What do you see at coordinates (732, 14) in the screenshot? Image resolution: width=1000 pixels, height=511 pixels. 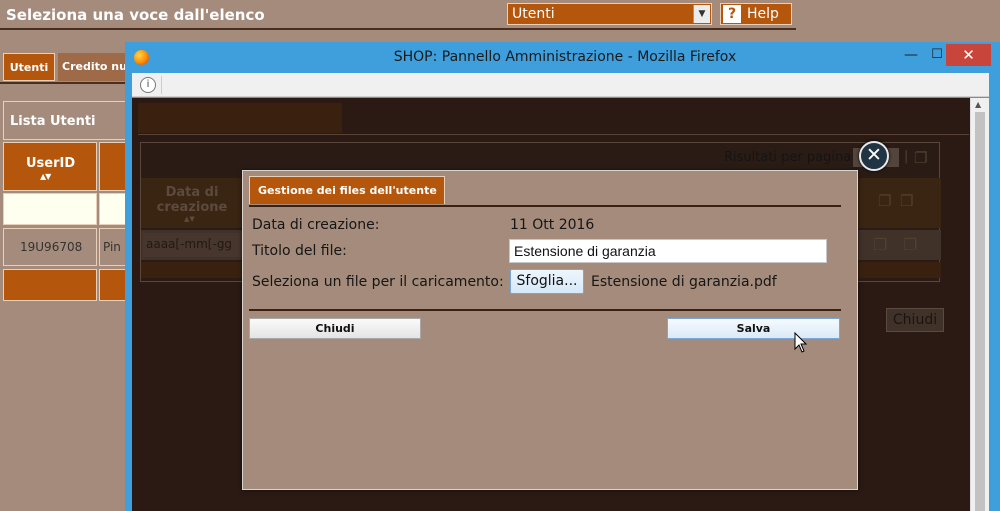 I see `question-icon: ?` at bounding box center [732, 14].